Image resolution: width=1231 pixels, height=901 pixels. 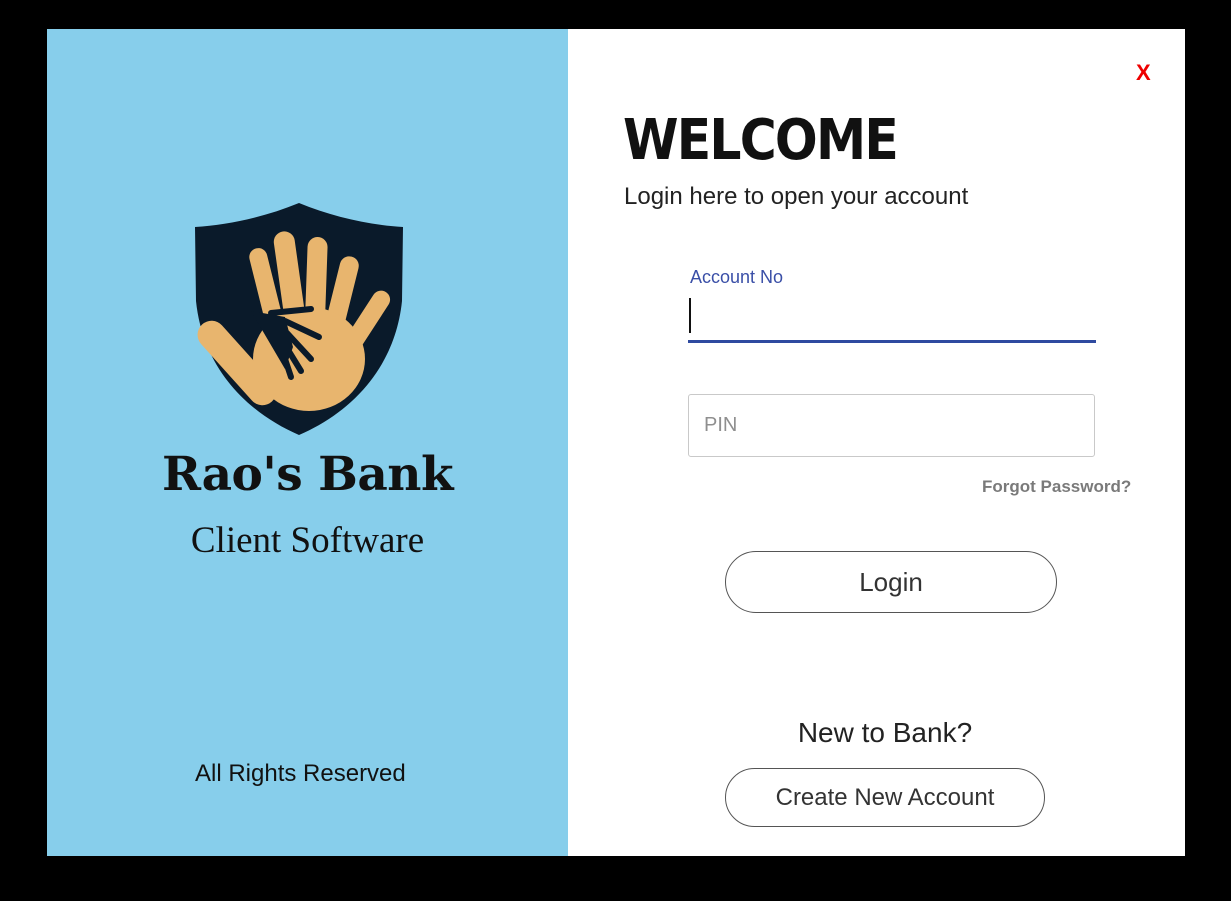 I want to click on text-caret, so click(x=690, y=315).